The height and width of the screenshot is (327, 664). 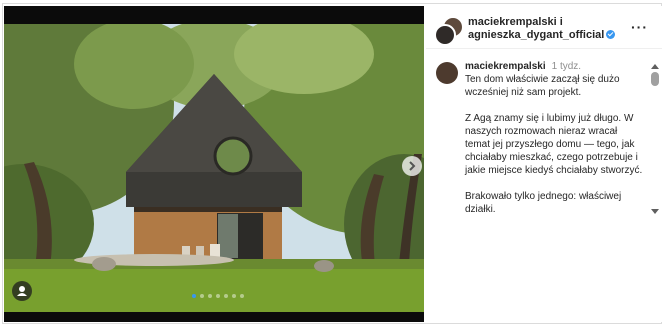 What do you see at coordinates (566, 66) in the screenshot?
I see `comment-time: 1 tydz.` at bounding box center [566, 66].